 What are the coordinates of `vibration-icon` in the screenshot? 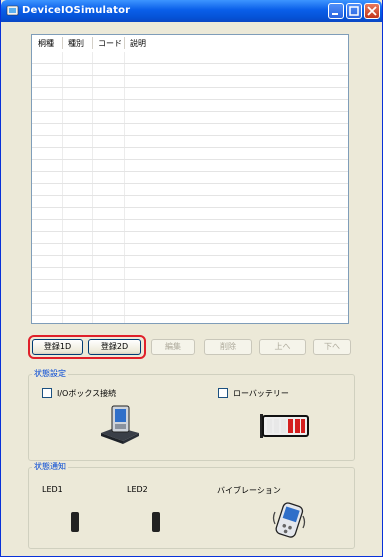 It's located at (289, 520).